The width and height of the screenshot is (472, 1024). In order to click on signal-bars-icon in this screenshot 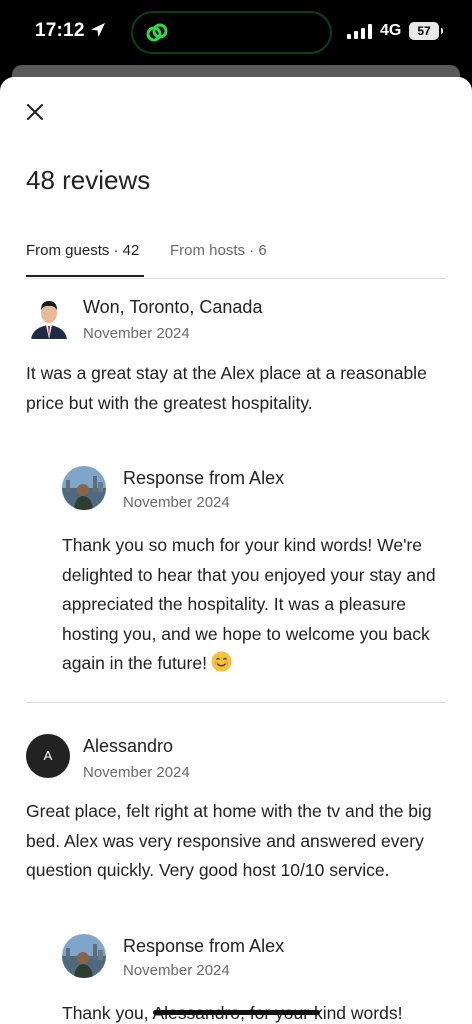, I will do `click(359, 31)`.